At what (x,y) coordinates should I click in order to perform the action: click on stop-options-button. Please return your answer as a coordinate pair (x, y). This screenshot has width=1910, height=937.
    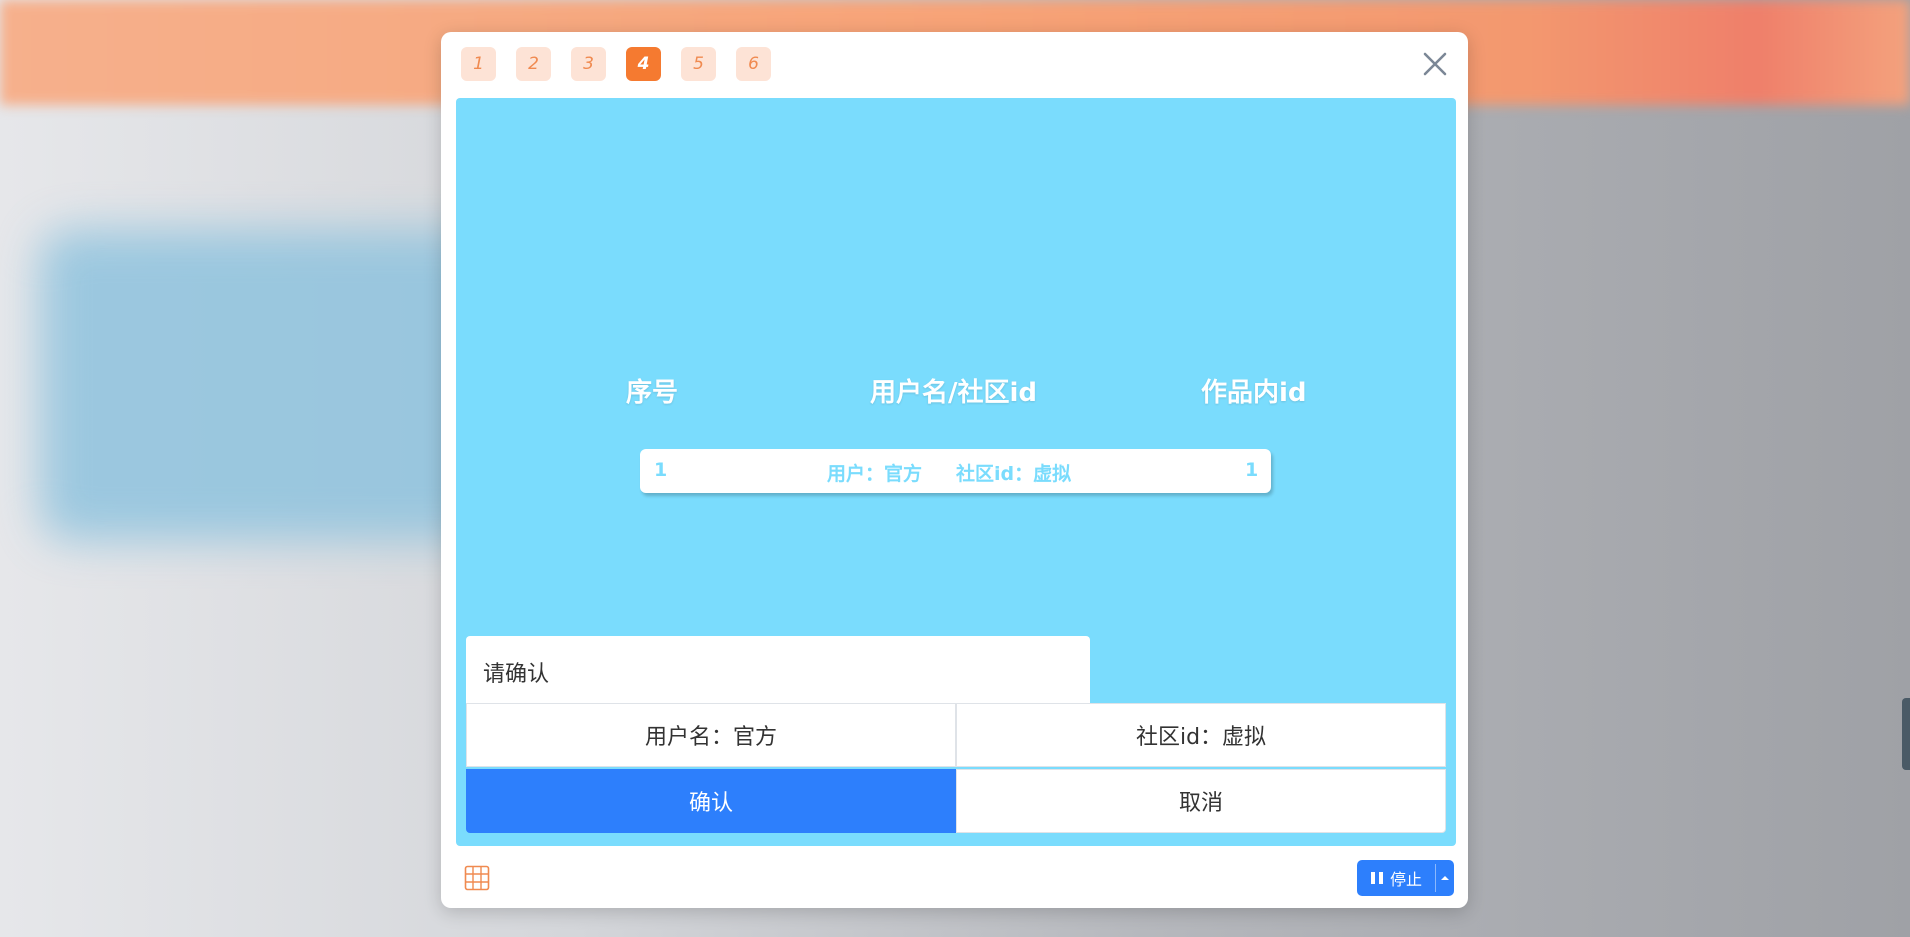
    Looking at the image, I should click on (1445, 878).